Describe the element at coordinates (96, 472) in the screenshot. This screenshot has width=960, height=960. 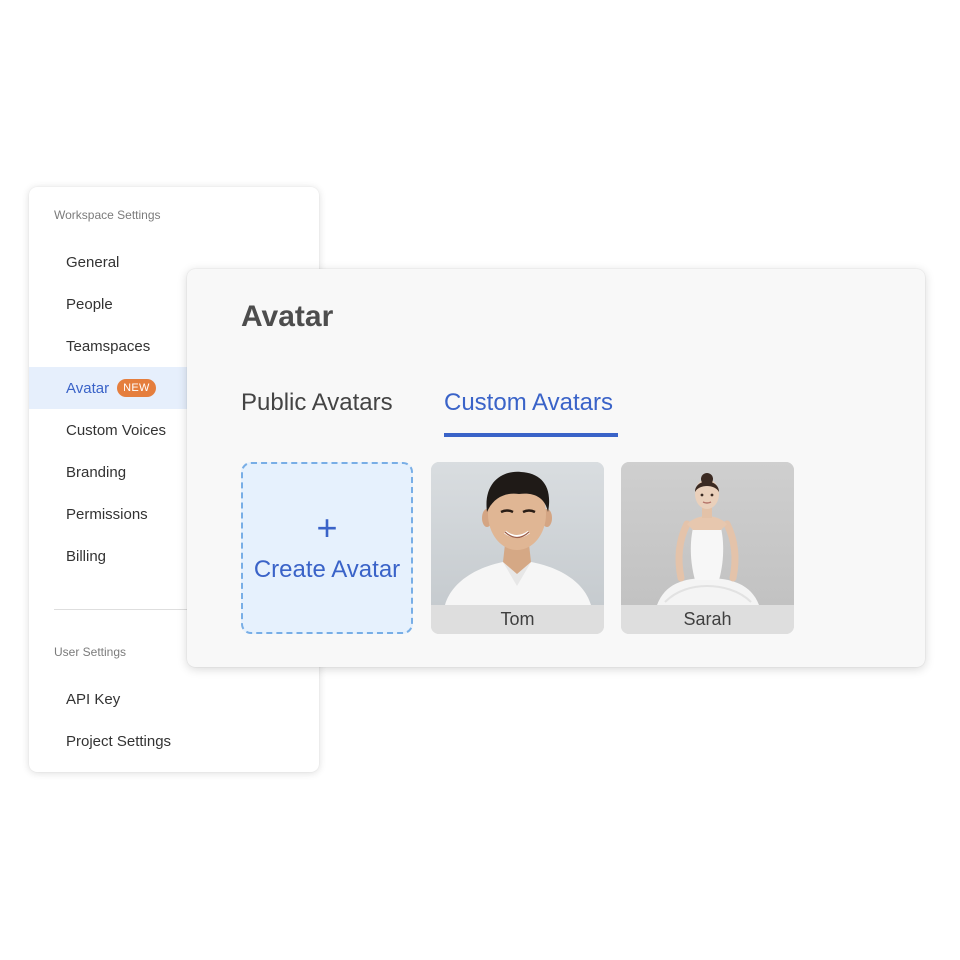
I see `sidebar-item-label: Branding` at that location.